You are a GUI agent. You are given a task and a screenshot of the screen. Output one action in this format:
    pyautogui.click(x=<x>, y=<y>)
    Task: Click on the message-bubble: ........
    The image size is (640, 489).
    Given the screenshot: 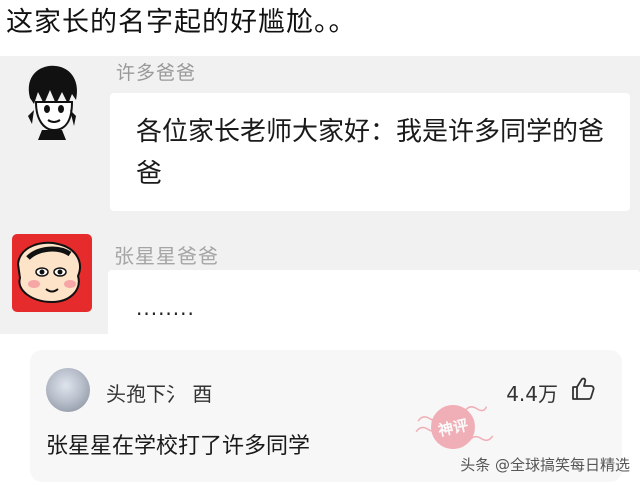 What is the action you would take?
    pyautogui.click(x=374, y=302)
    